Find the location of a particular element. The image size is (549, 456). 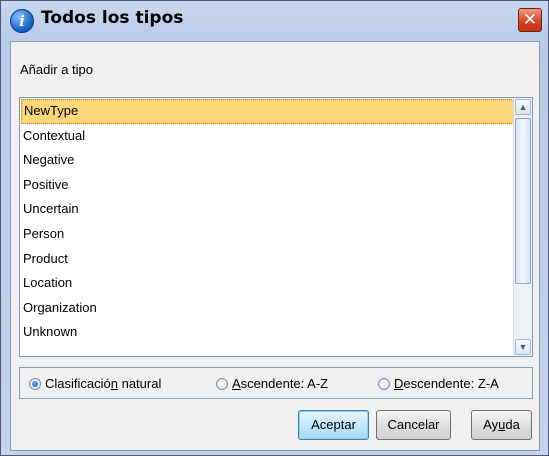

close-button: ✕ is located at coordinates (530, 20).